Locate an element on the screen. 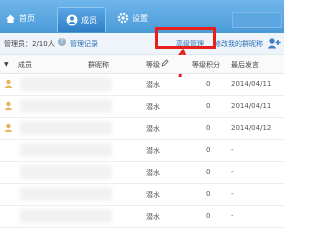 The width and height of the screenshot is (320, 240). admin-count: 管理员：2/10人 is located at coordinates (29, 44).